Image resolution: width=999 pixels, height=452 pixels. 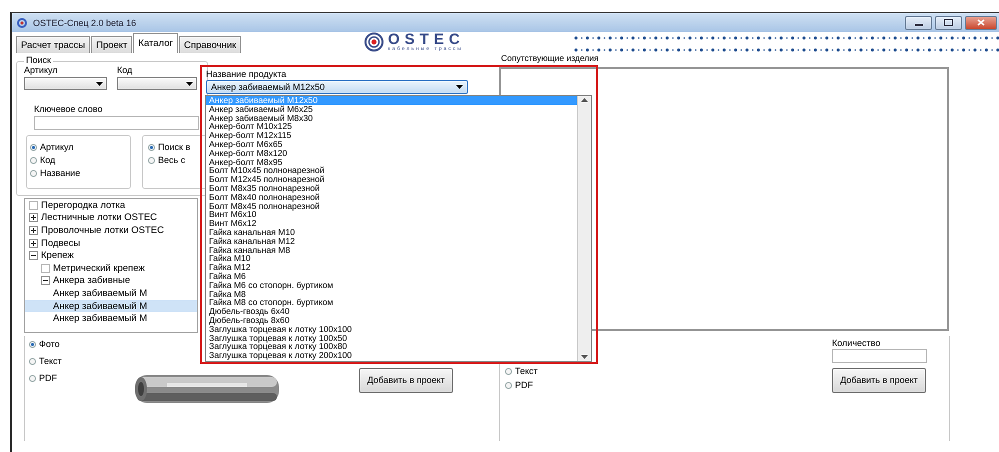 What do you see at coordinates (38, 60) in the screenshot?
I see `group-title: Поиск` at bounding box center [38, 60].